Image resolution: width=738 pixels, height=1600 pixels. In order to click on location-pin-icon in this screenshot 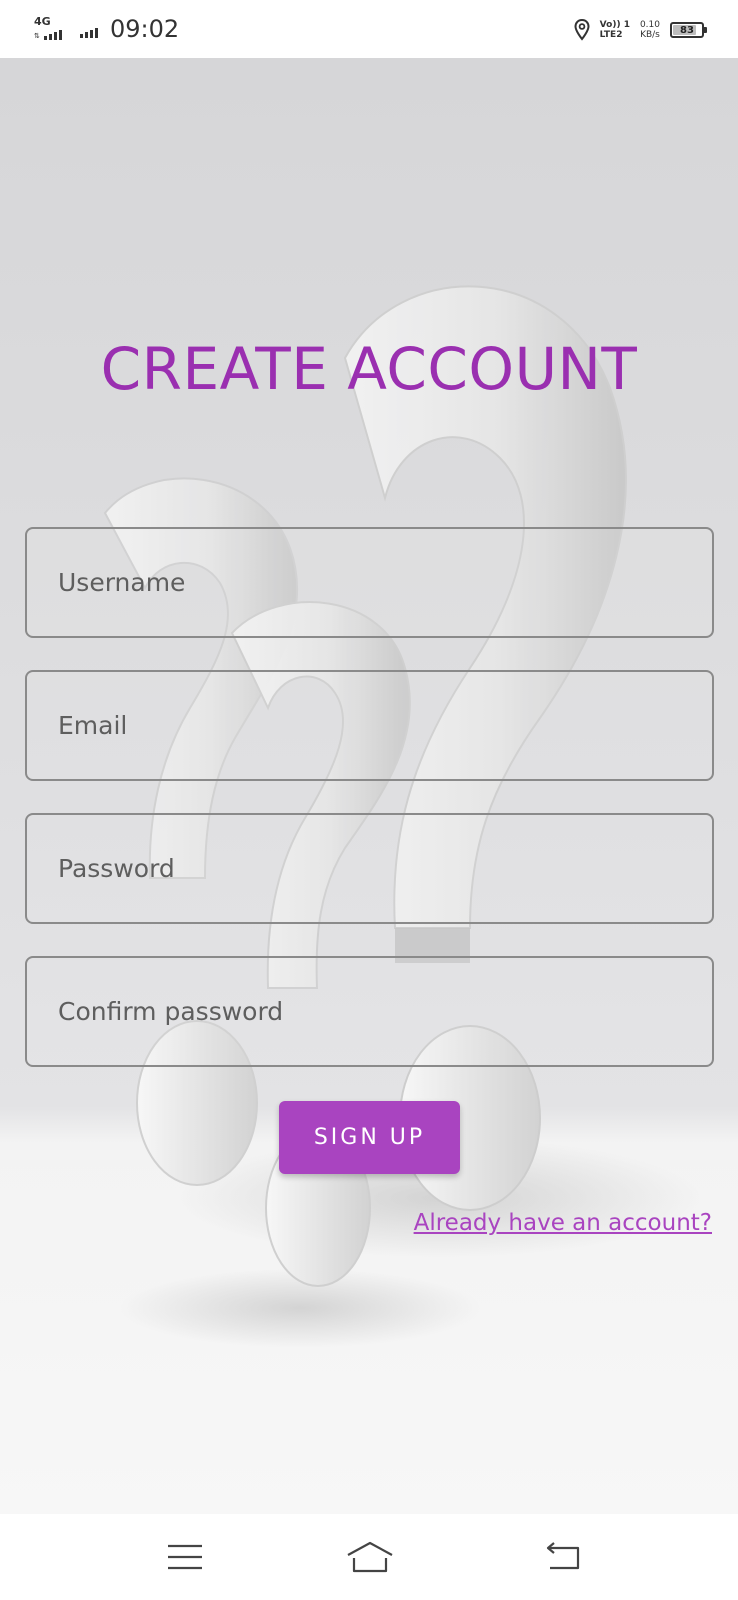, I will do `click(582, 30)`.